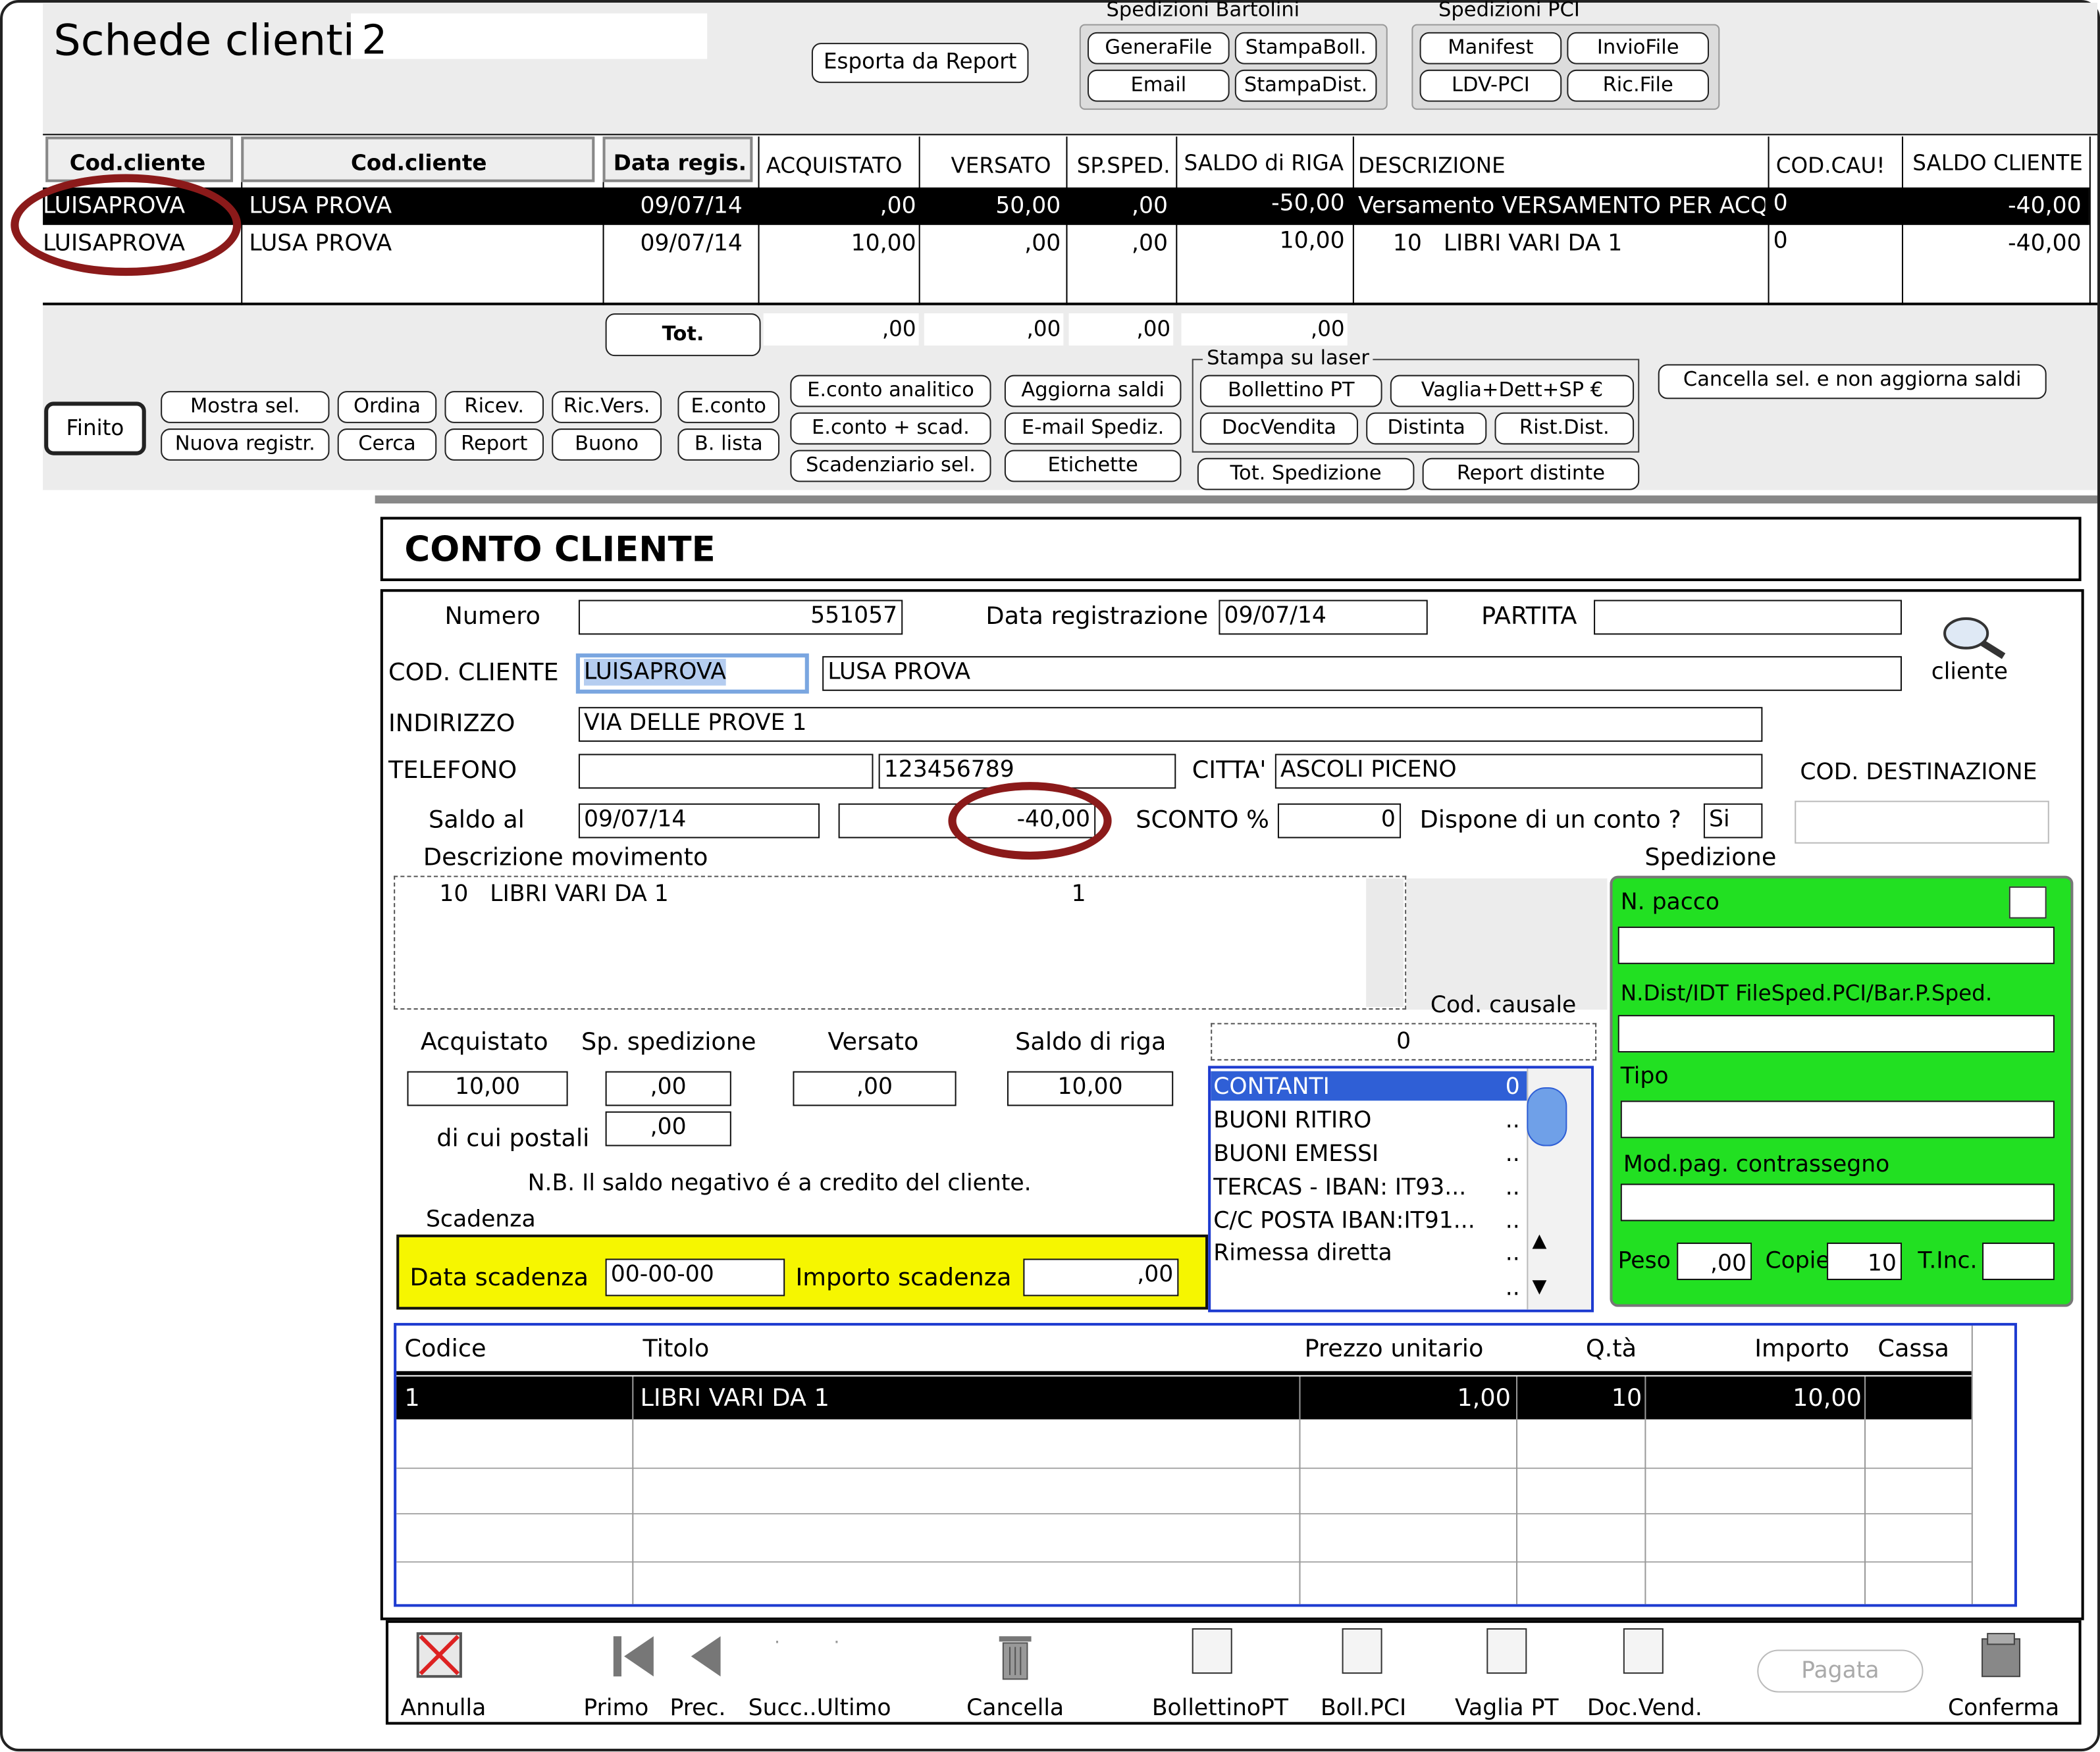 This screenshot has width=2100, height=1752. Describe the element at coordinates (1506, 1651) in the screenshot. I see `vaglia-pt-icon` at that location.